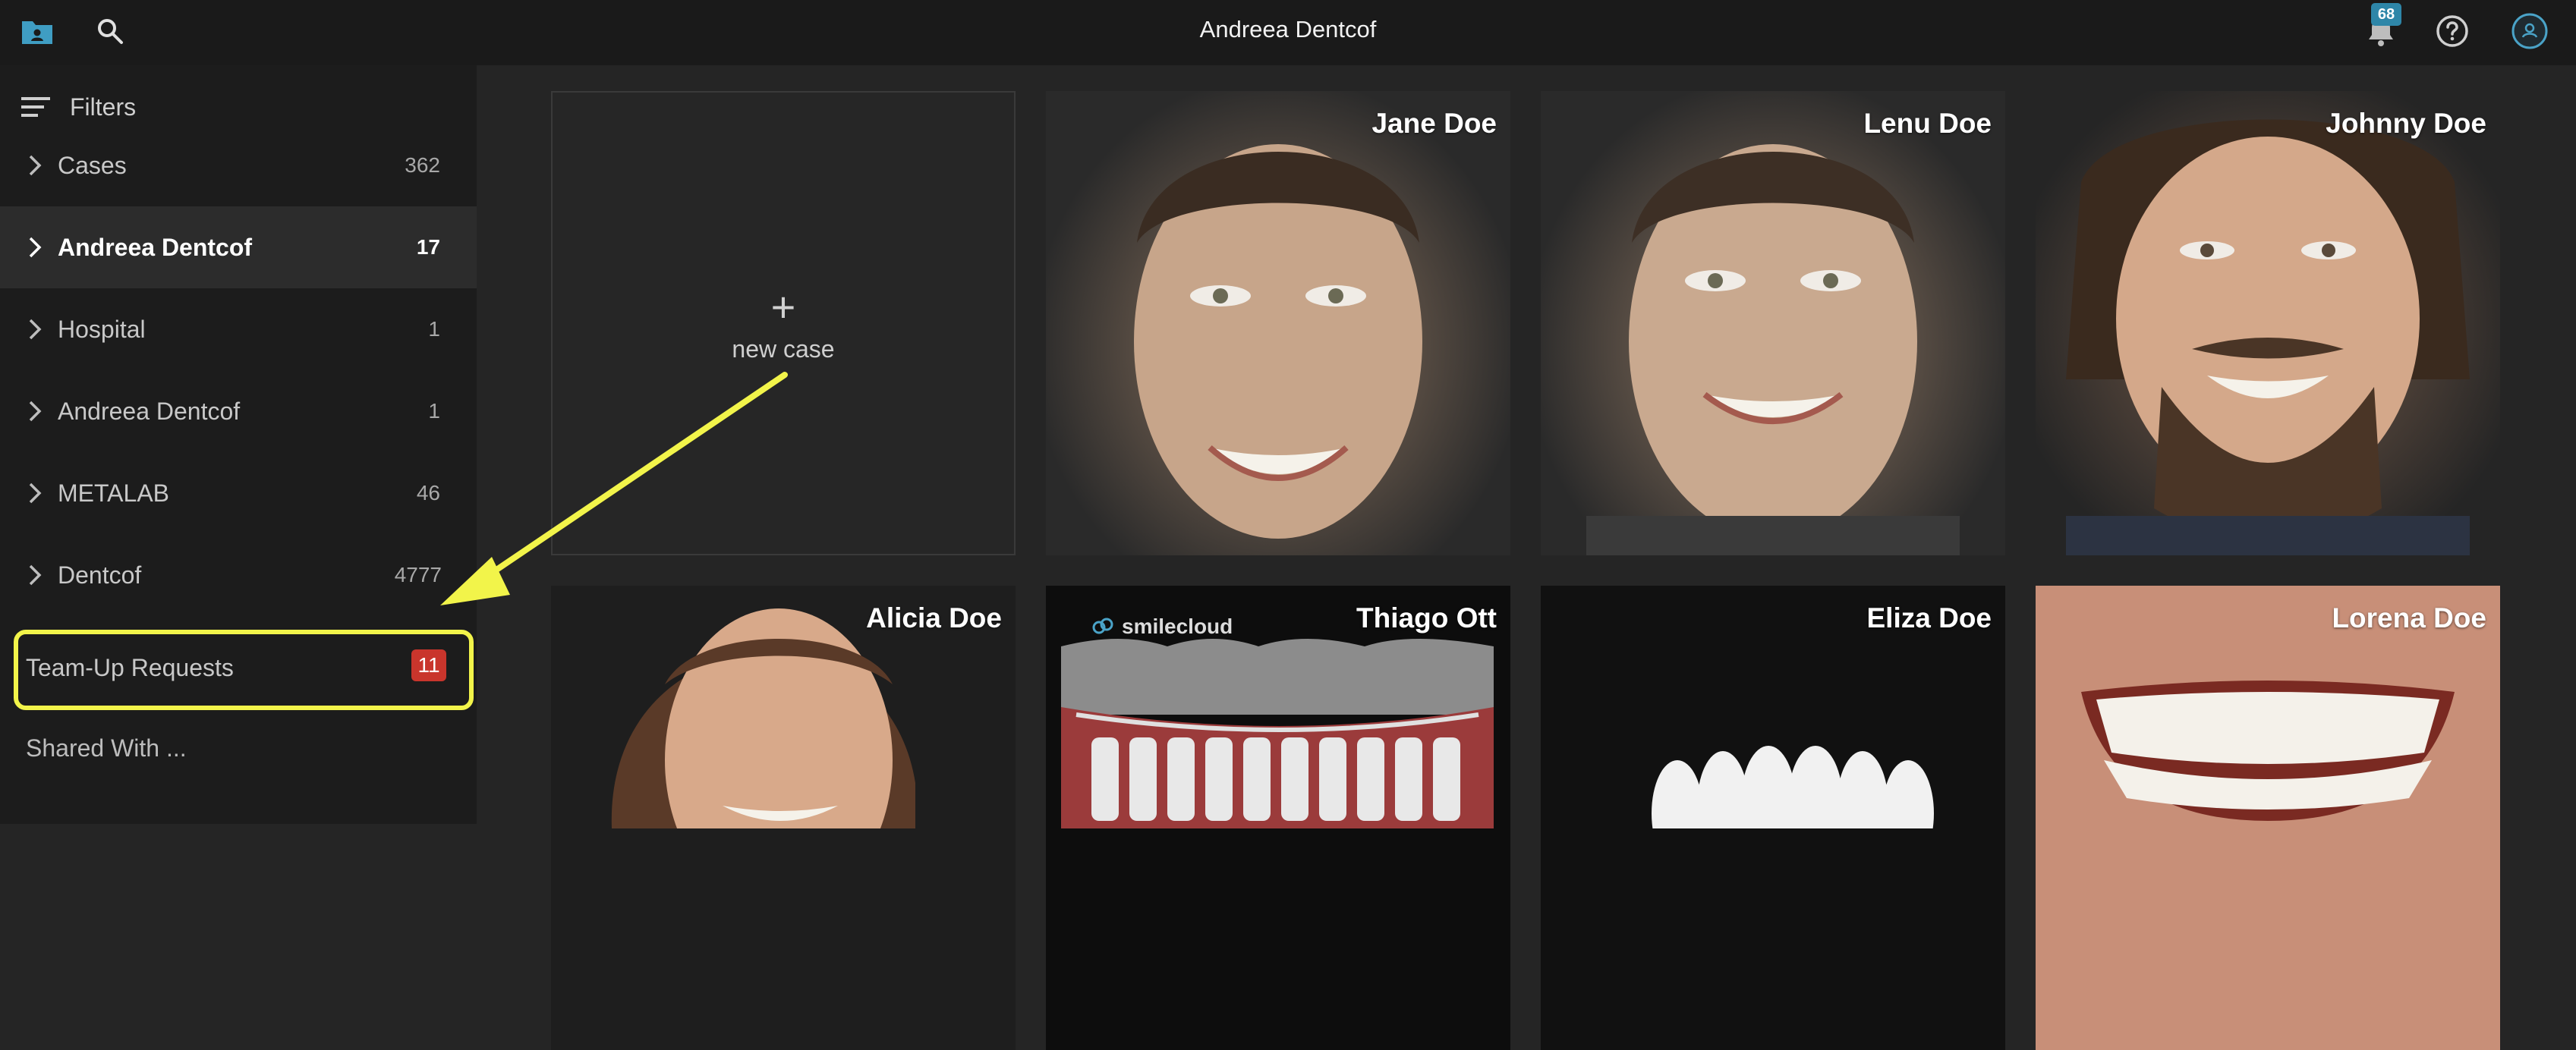 The image size is (2576, 1050). I want to click on case-card-name: Lorena Doe, so click(2409, 617).